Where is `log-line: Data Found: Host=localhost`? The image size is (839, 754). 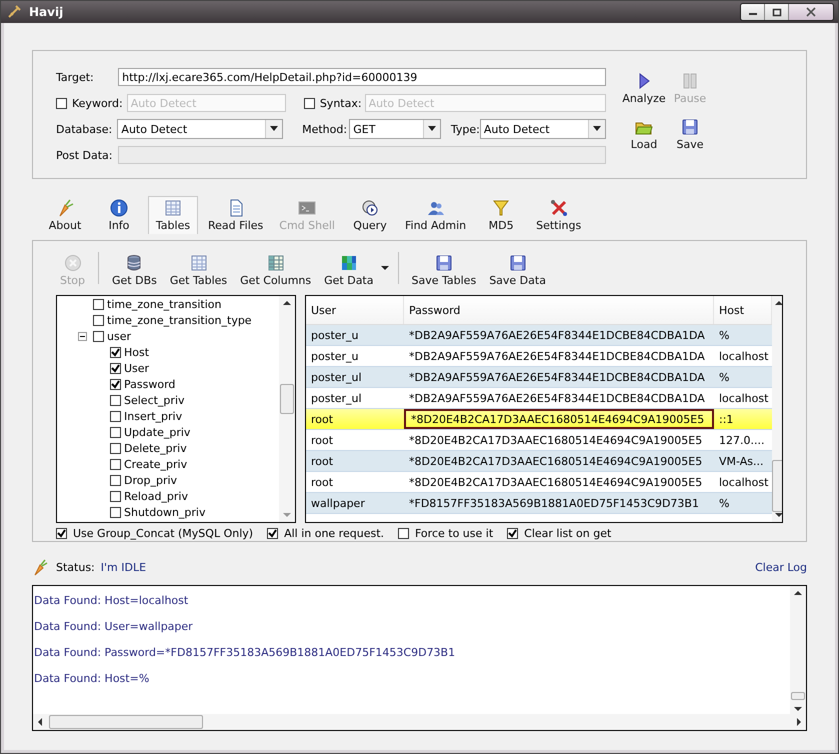 log-line: Data Found: Host=localhost is located at coordinates (112, 601).